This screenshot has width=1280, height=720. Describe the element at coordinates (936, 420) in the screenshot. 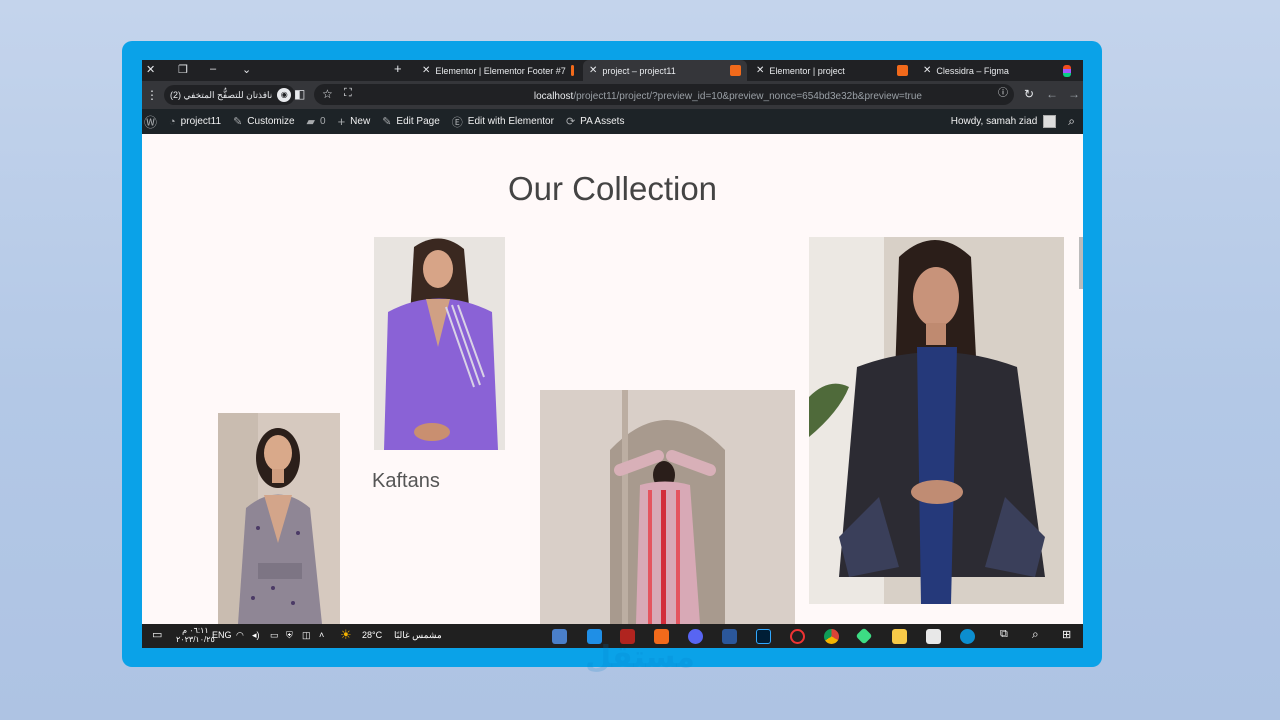

I see `product-image-black-abaya` at that location.